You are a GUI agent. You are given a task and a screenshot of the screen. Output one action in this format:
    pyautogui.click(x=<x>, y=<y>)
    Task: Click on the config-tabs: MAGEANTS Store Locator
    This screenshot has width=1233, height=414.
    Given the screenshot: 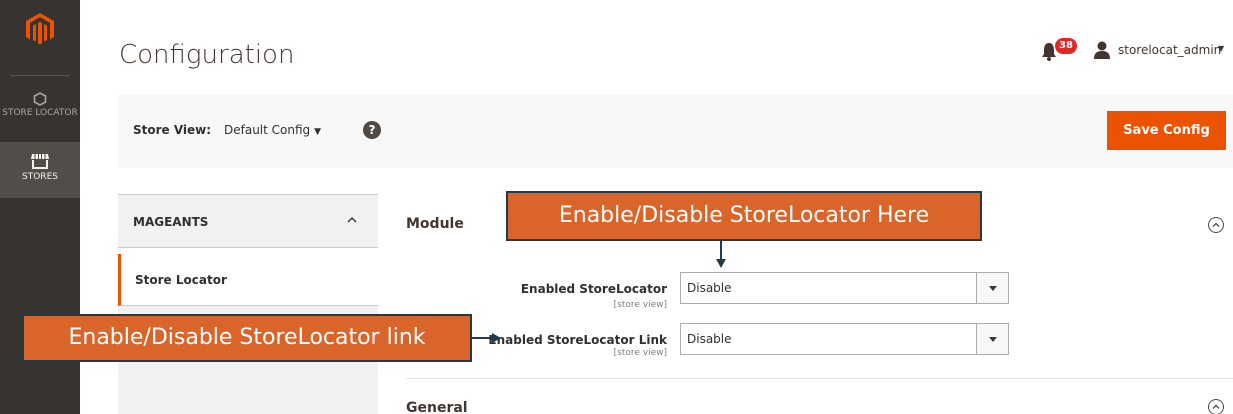 What is the action you would take?
    pyautogui.click(x=248, y=304)
    